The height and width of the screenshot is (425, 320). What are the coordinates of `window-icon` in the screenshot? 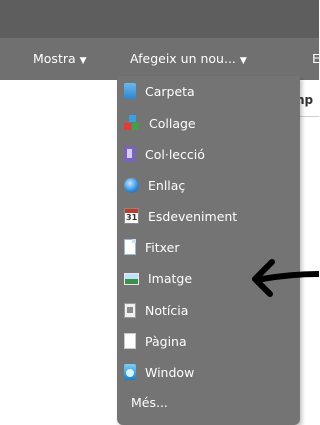 It's located at (130, 372).